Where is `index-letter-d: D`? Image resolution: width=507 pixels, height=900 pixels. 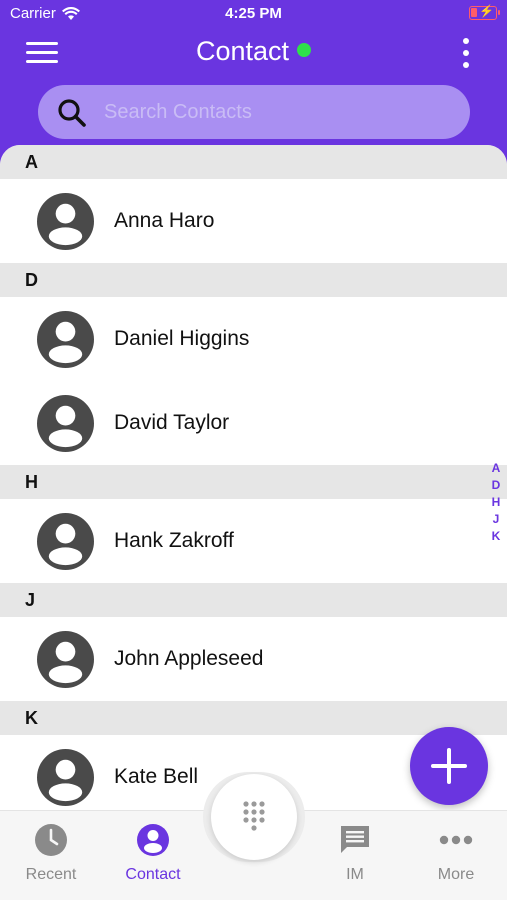
index-letter-d: D is located at coordinates (496, 485).